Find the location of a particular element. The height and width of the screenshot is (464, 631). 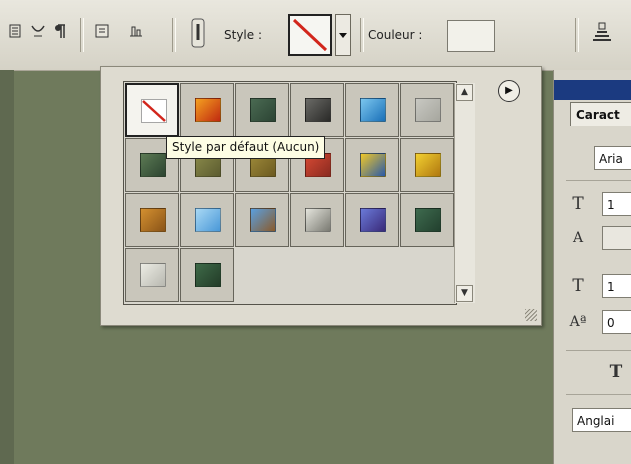

vertical-scrollbar: ▲ ▼ is located at coordinates (464, 193).